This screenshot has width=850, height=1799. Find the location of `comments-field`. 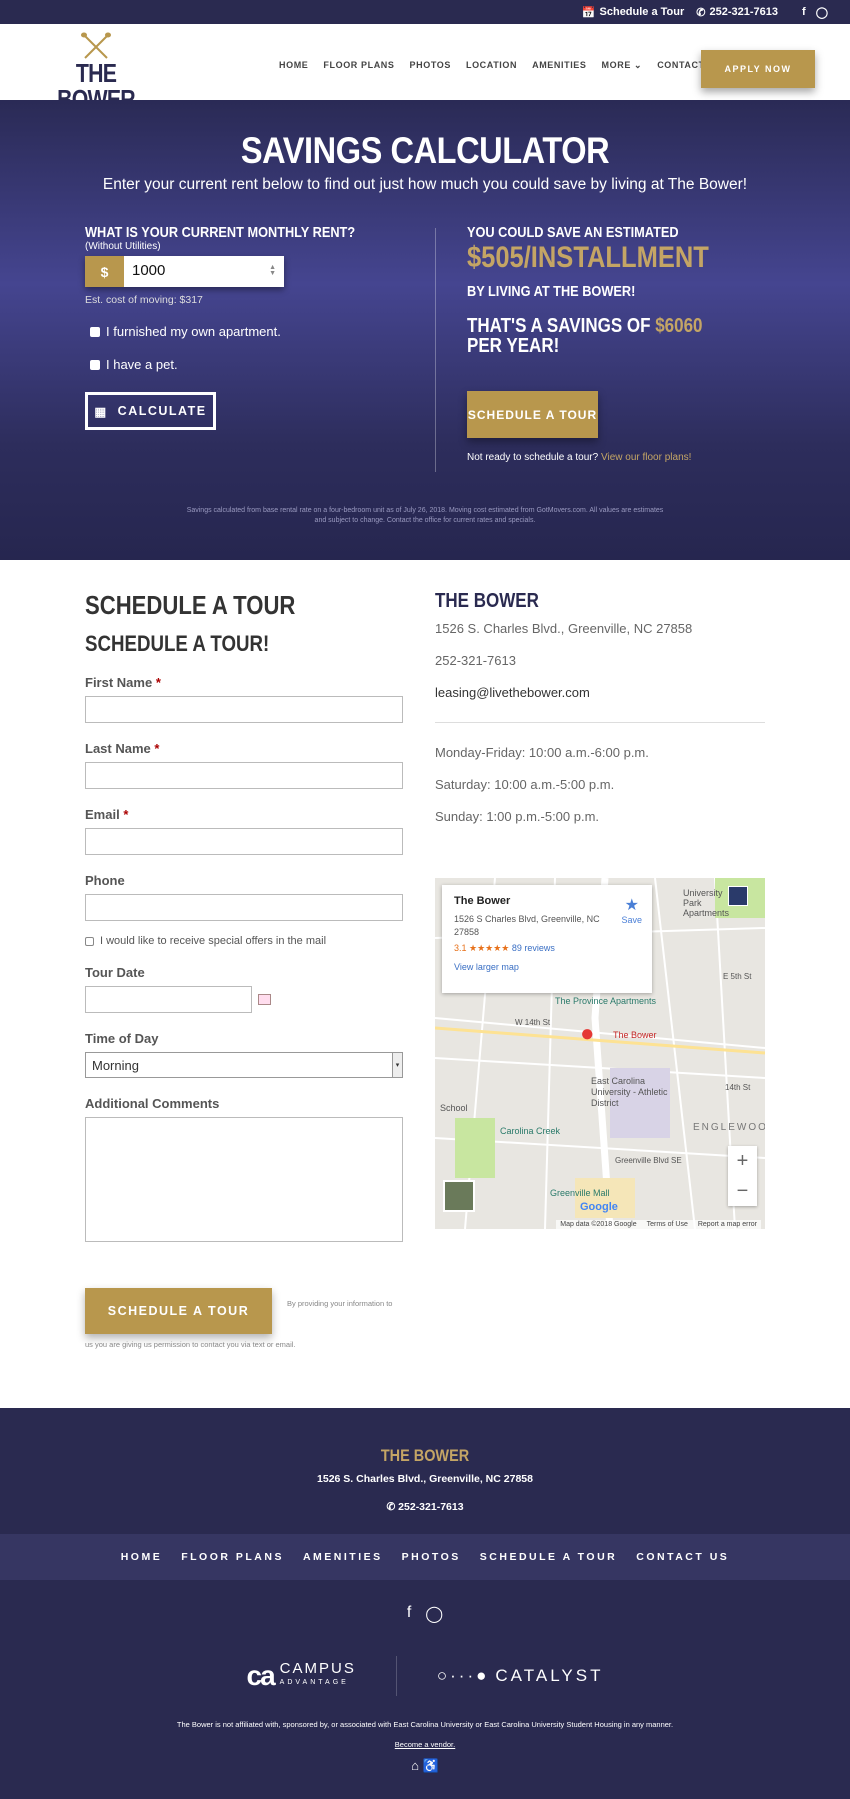

comments-field is located at coordinates (244, 1179).